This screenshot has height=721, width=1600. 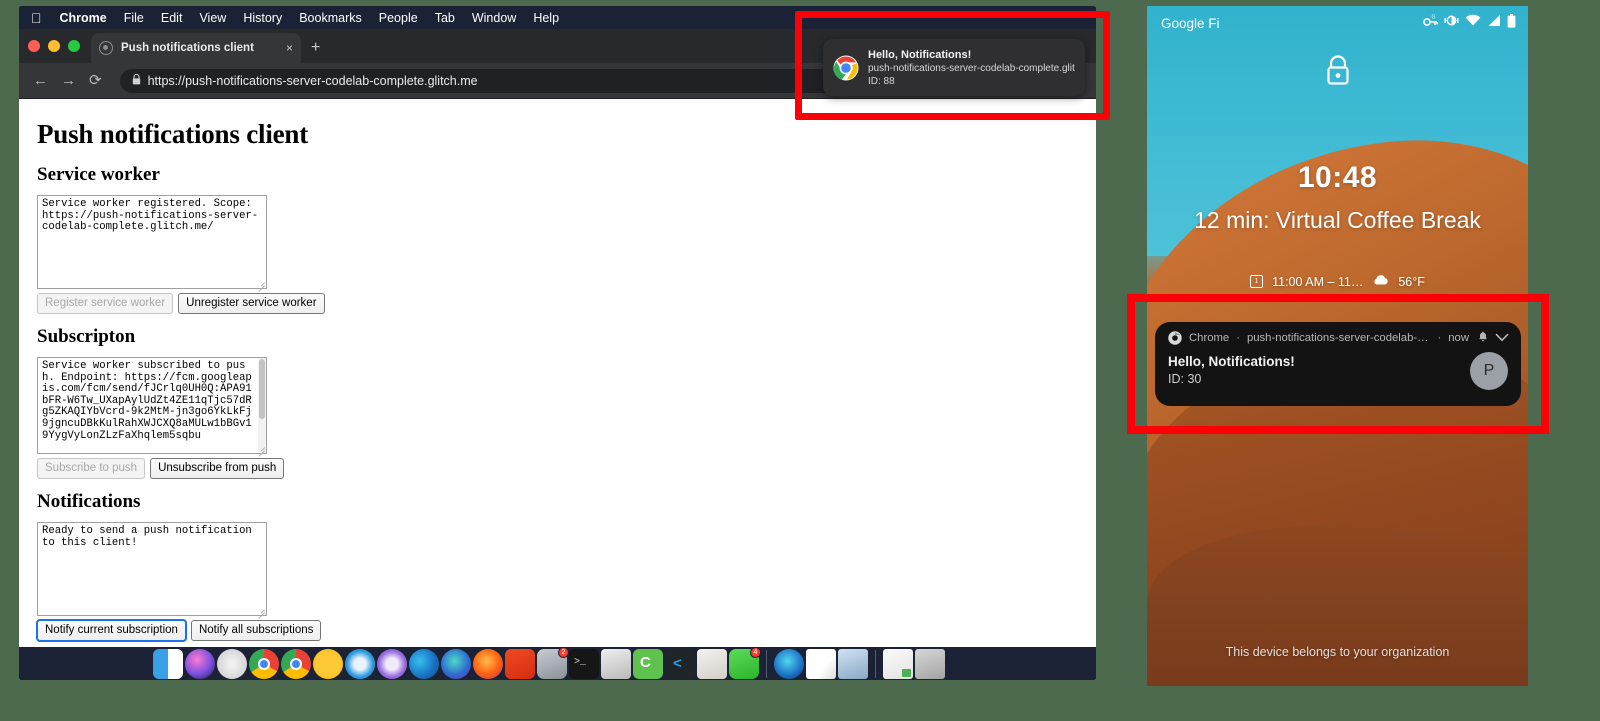 I want to click on tab-title: Push notifications client, so click(x=187, y=48).